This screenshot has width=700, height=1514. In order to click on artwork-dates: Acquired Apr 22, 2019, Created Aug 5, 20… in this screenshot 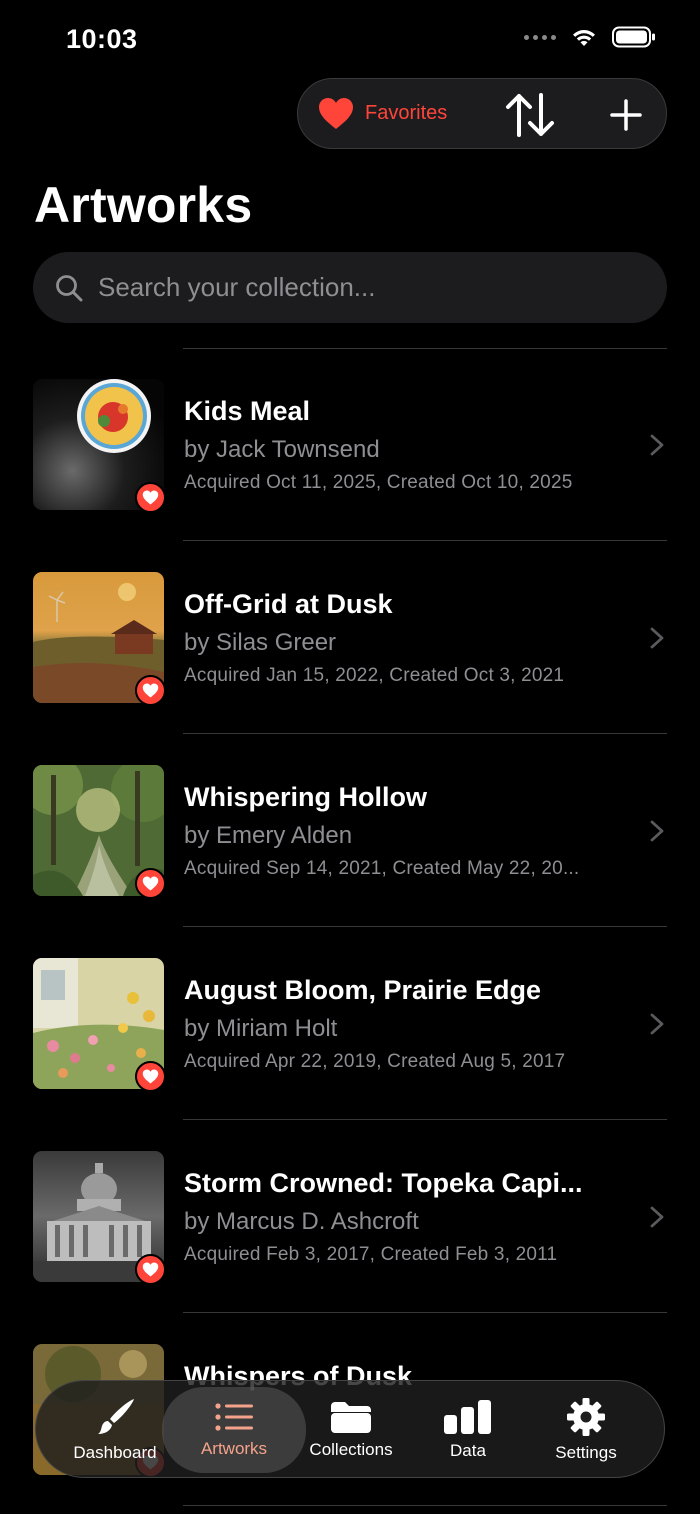, I will do `click(375, 1061)`.